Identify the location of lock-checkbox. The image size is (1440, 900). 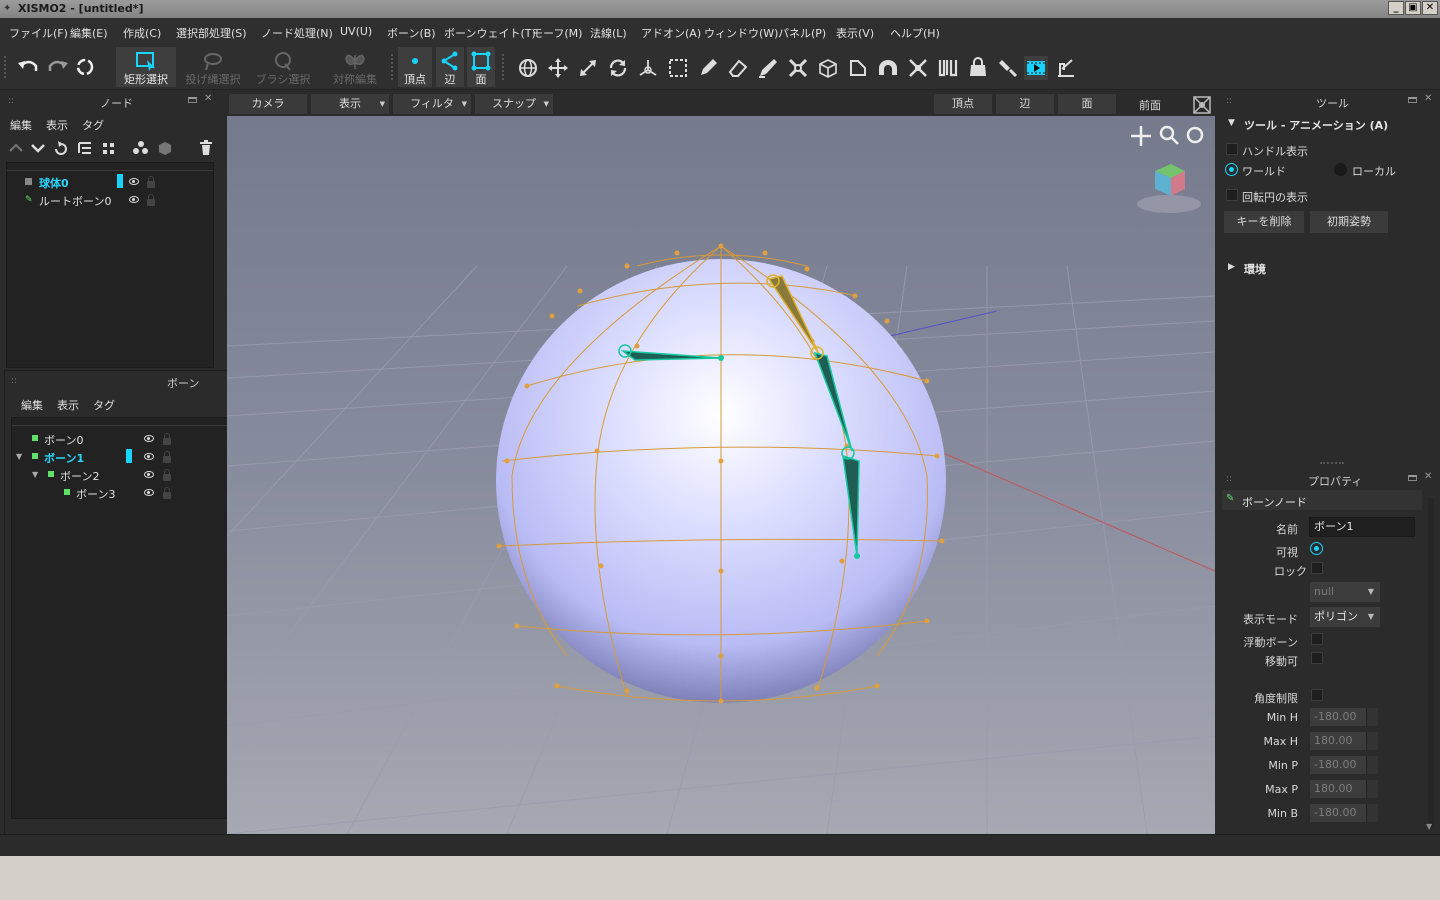
(1317, 568).